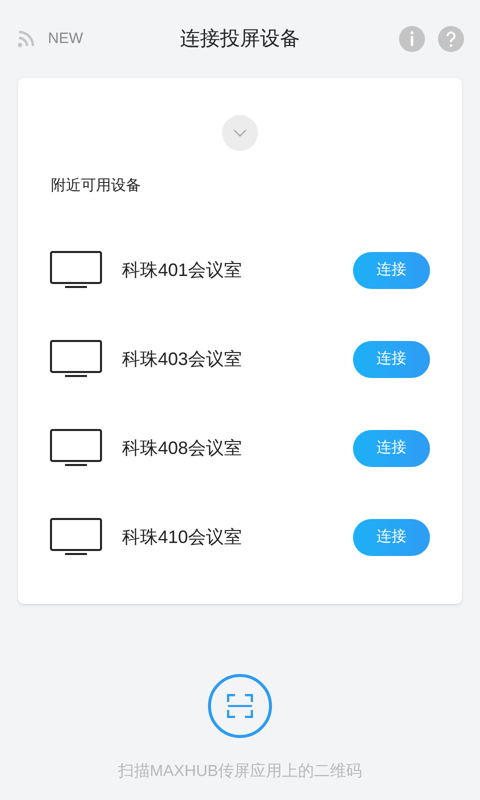  Describe the element at coordinates (182, 270) in the screenshot. I see `device-name: 科珠401会议室` at that location.